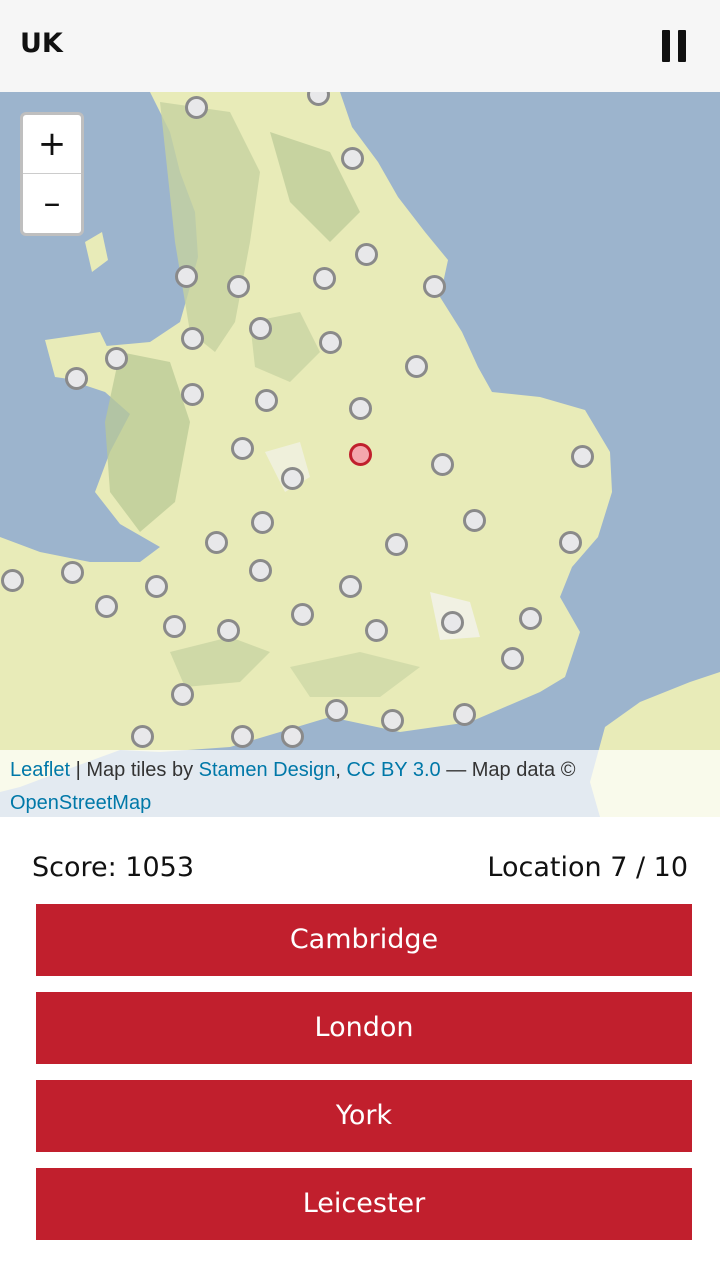 The image size is (720, 1280). Describe the element at coordinates (394, 770) in the screenshot. I see `cc-by-link: CC BY 3.0` at that location.